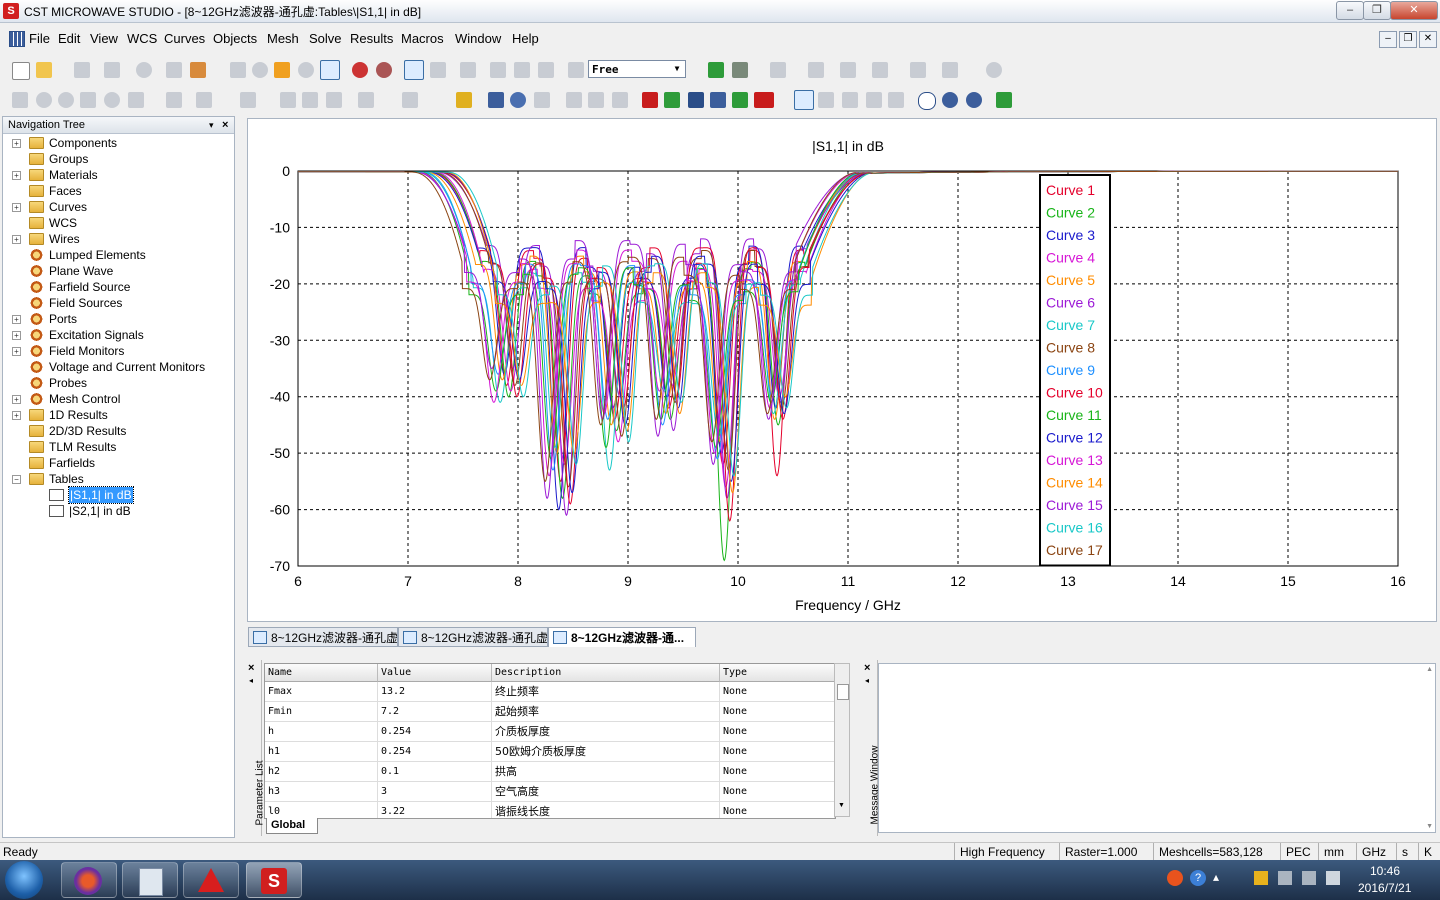 The width and height of the screenshot is (1440, 900). I want to click on post-process-icon, so click(880, 70).